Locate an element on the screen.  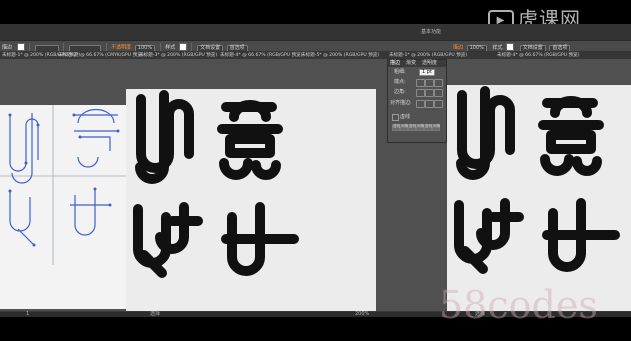
round-join-icon is located at coordinates (429, 93).